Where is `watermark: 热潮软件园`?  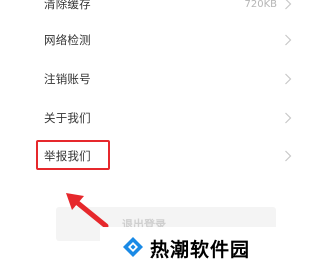
watermark: 热潮软件园 is located at coordinates (201, 248).